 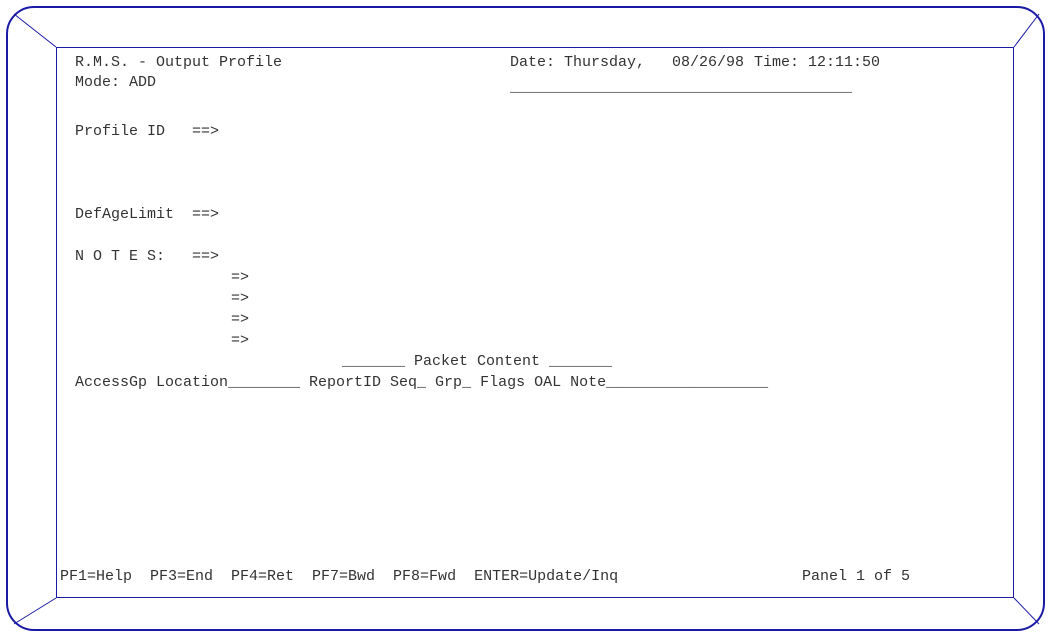 What do you see at coordinates (477, 361) in the screenshot?
I see `packet-content-header: _______ Packet Content _______` at bounding box center [477, 361].